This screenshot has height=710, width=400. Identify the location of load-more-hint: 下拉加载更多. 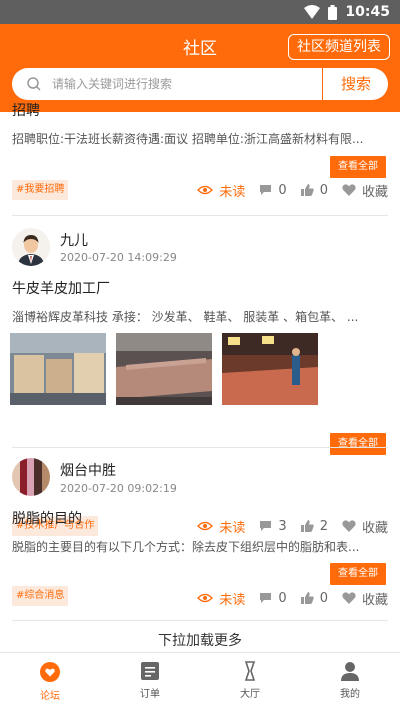
(200, 641).